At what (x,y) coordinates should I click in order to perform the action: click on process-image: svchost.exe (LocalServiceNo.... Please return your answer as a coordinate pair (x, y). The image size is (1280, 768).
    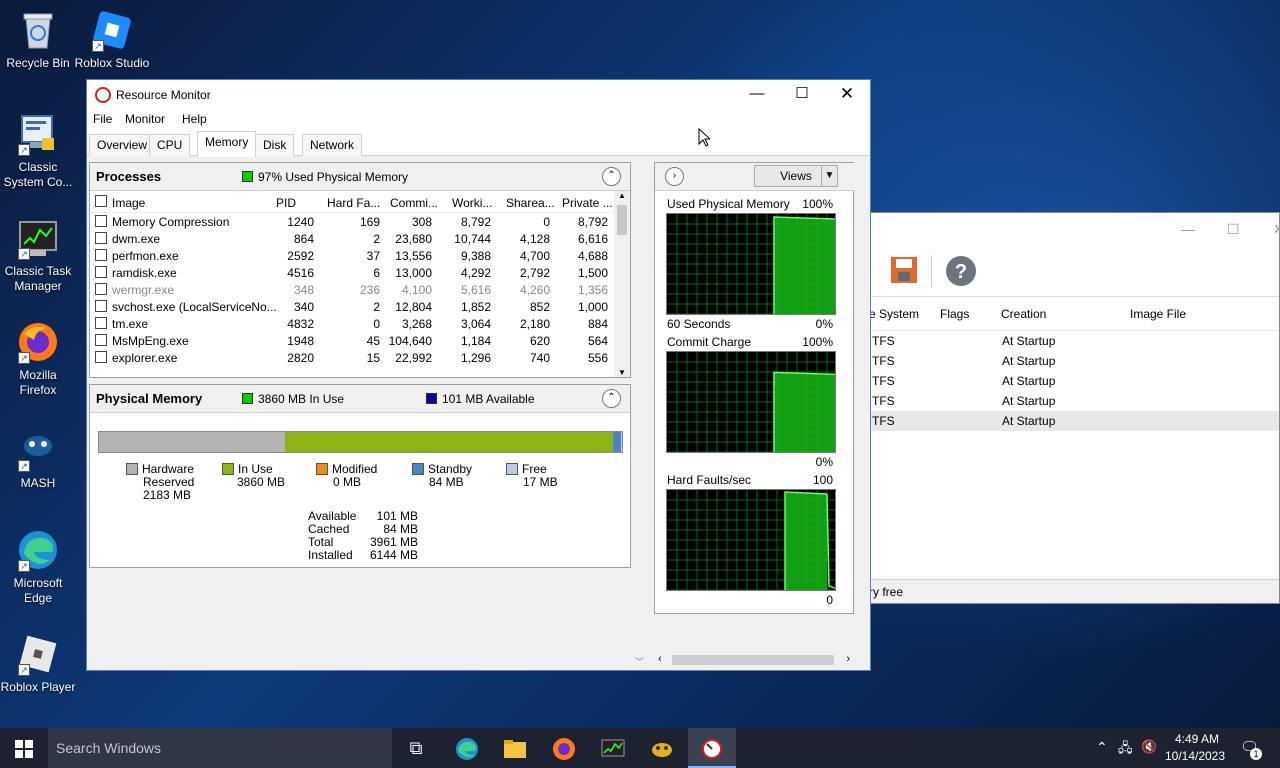
    Looking at the image, I should click on (194, 307).